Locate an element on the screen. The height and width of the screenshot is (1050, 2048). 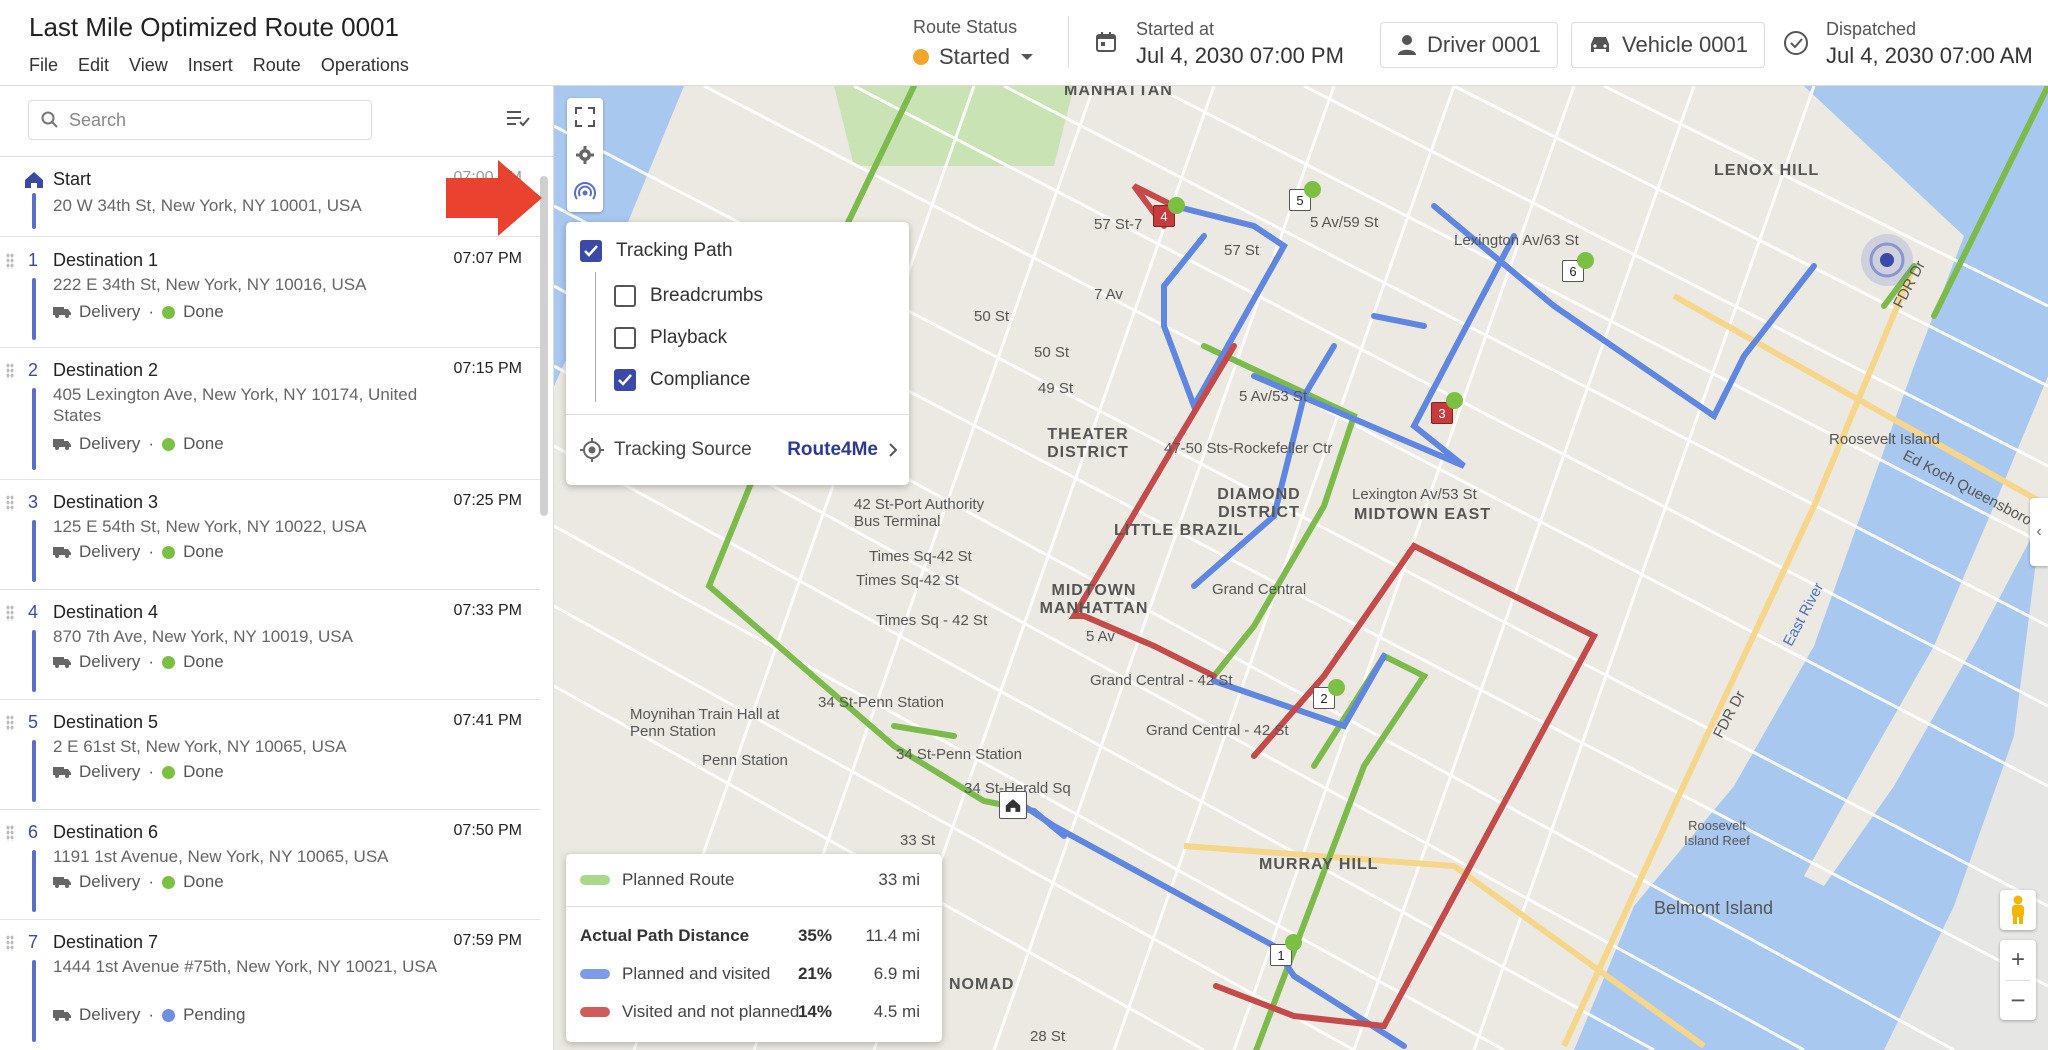
label-penn-station: Penn Station is located at coordinates (745, 760).